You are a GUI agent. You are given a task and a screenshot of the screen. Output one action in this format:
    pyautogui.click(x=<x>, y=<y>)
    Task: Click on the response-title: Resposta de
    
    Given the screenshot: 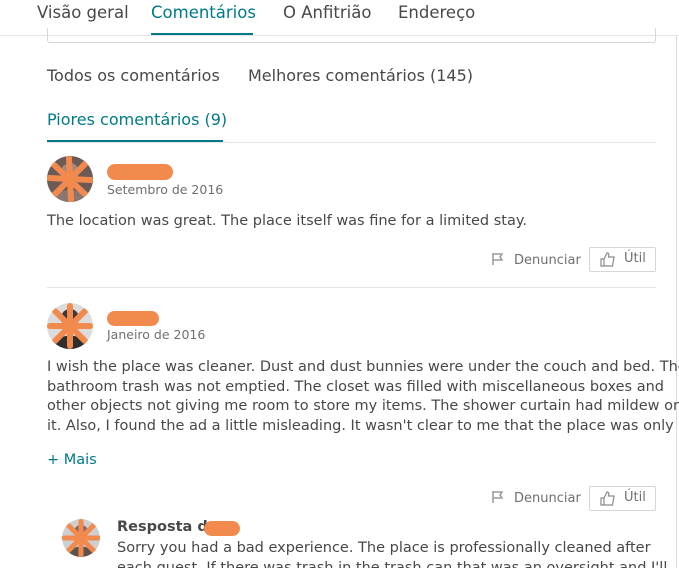 What is the action you would take?
    pyautogui.click(x=167, y=527)
    